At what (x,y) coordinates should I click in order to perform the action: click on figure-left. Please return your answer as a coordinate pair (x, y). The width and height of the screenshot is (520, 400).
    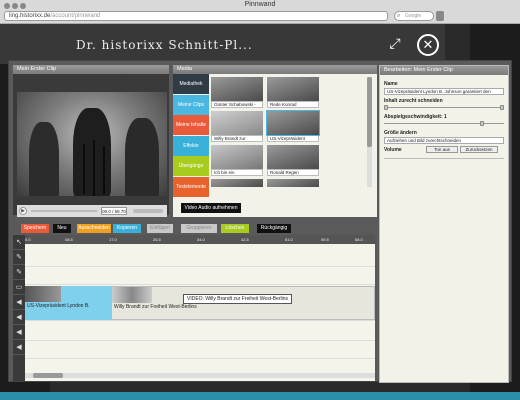
    Looking at the image, I should click on (44, 159).